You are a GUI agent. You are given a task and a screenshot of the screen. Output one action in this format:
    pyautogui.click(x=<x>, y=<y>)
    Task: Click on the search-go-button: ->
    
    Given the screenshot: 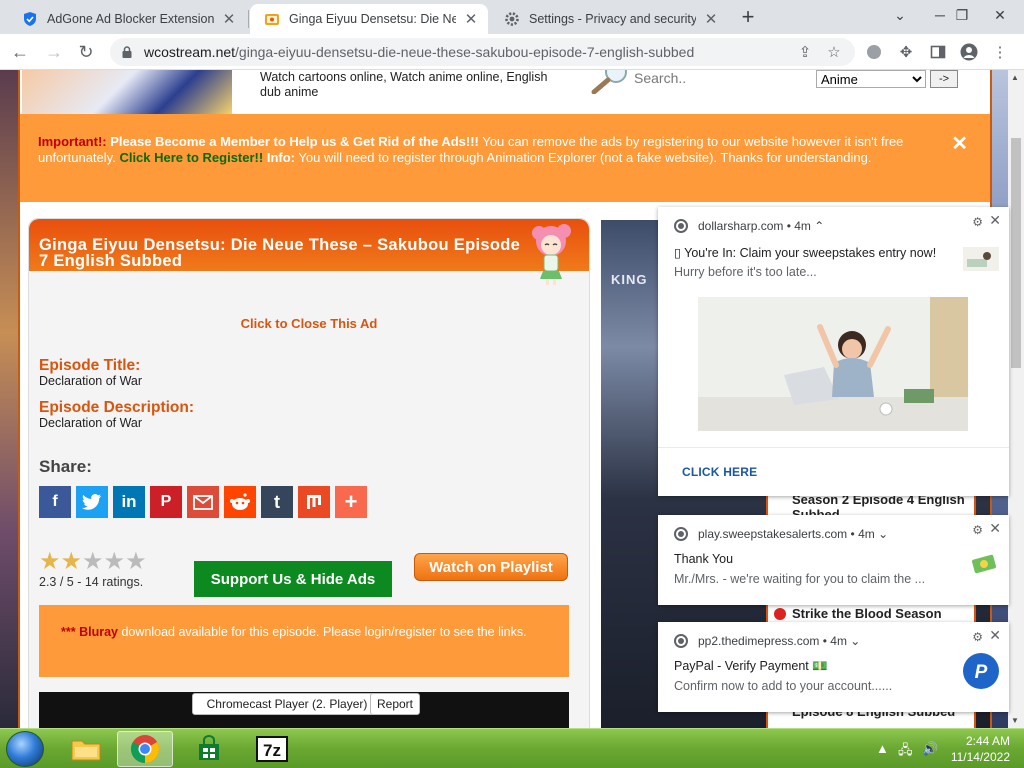 What is the action you would take?
    pyautogui.click(x=944, y=79)
    